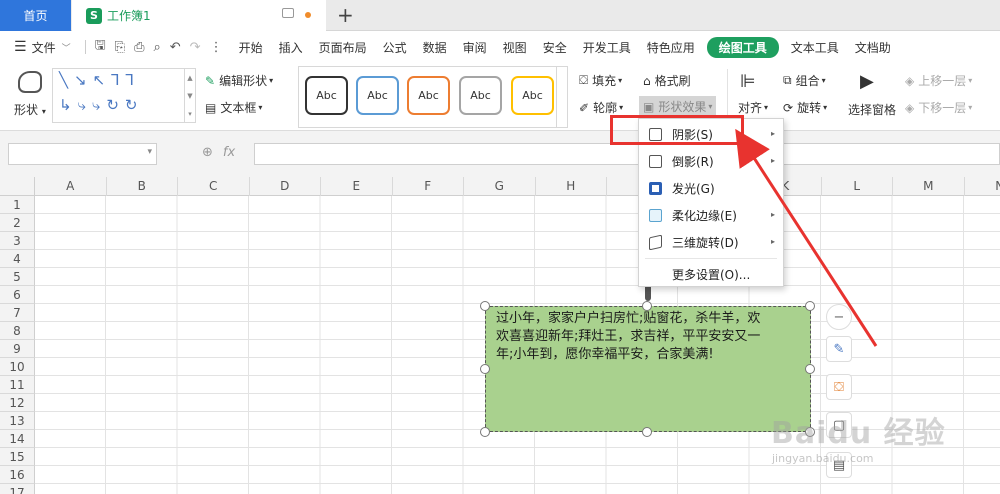 This screenshot has height=494, width=1000. What do you see at coordinates (858, 433) in the screenshot?
I see `watermark-logo: Baidu 经验` at bounding box center [858, 433].